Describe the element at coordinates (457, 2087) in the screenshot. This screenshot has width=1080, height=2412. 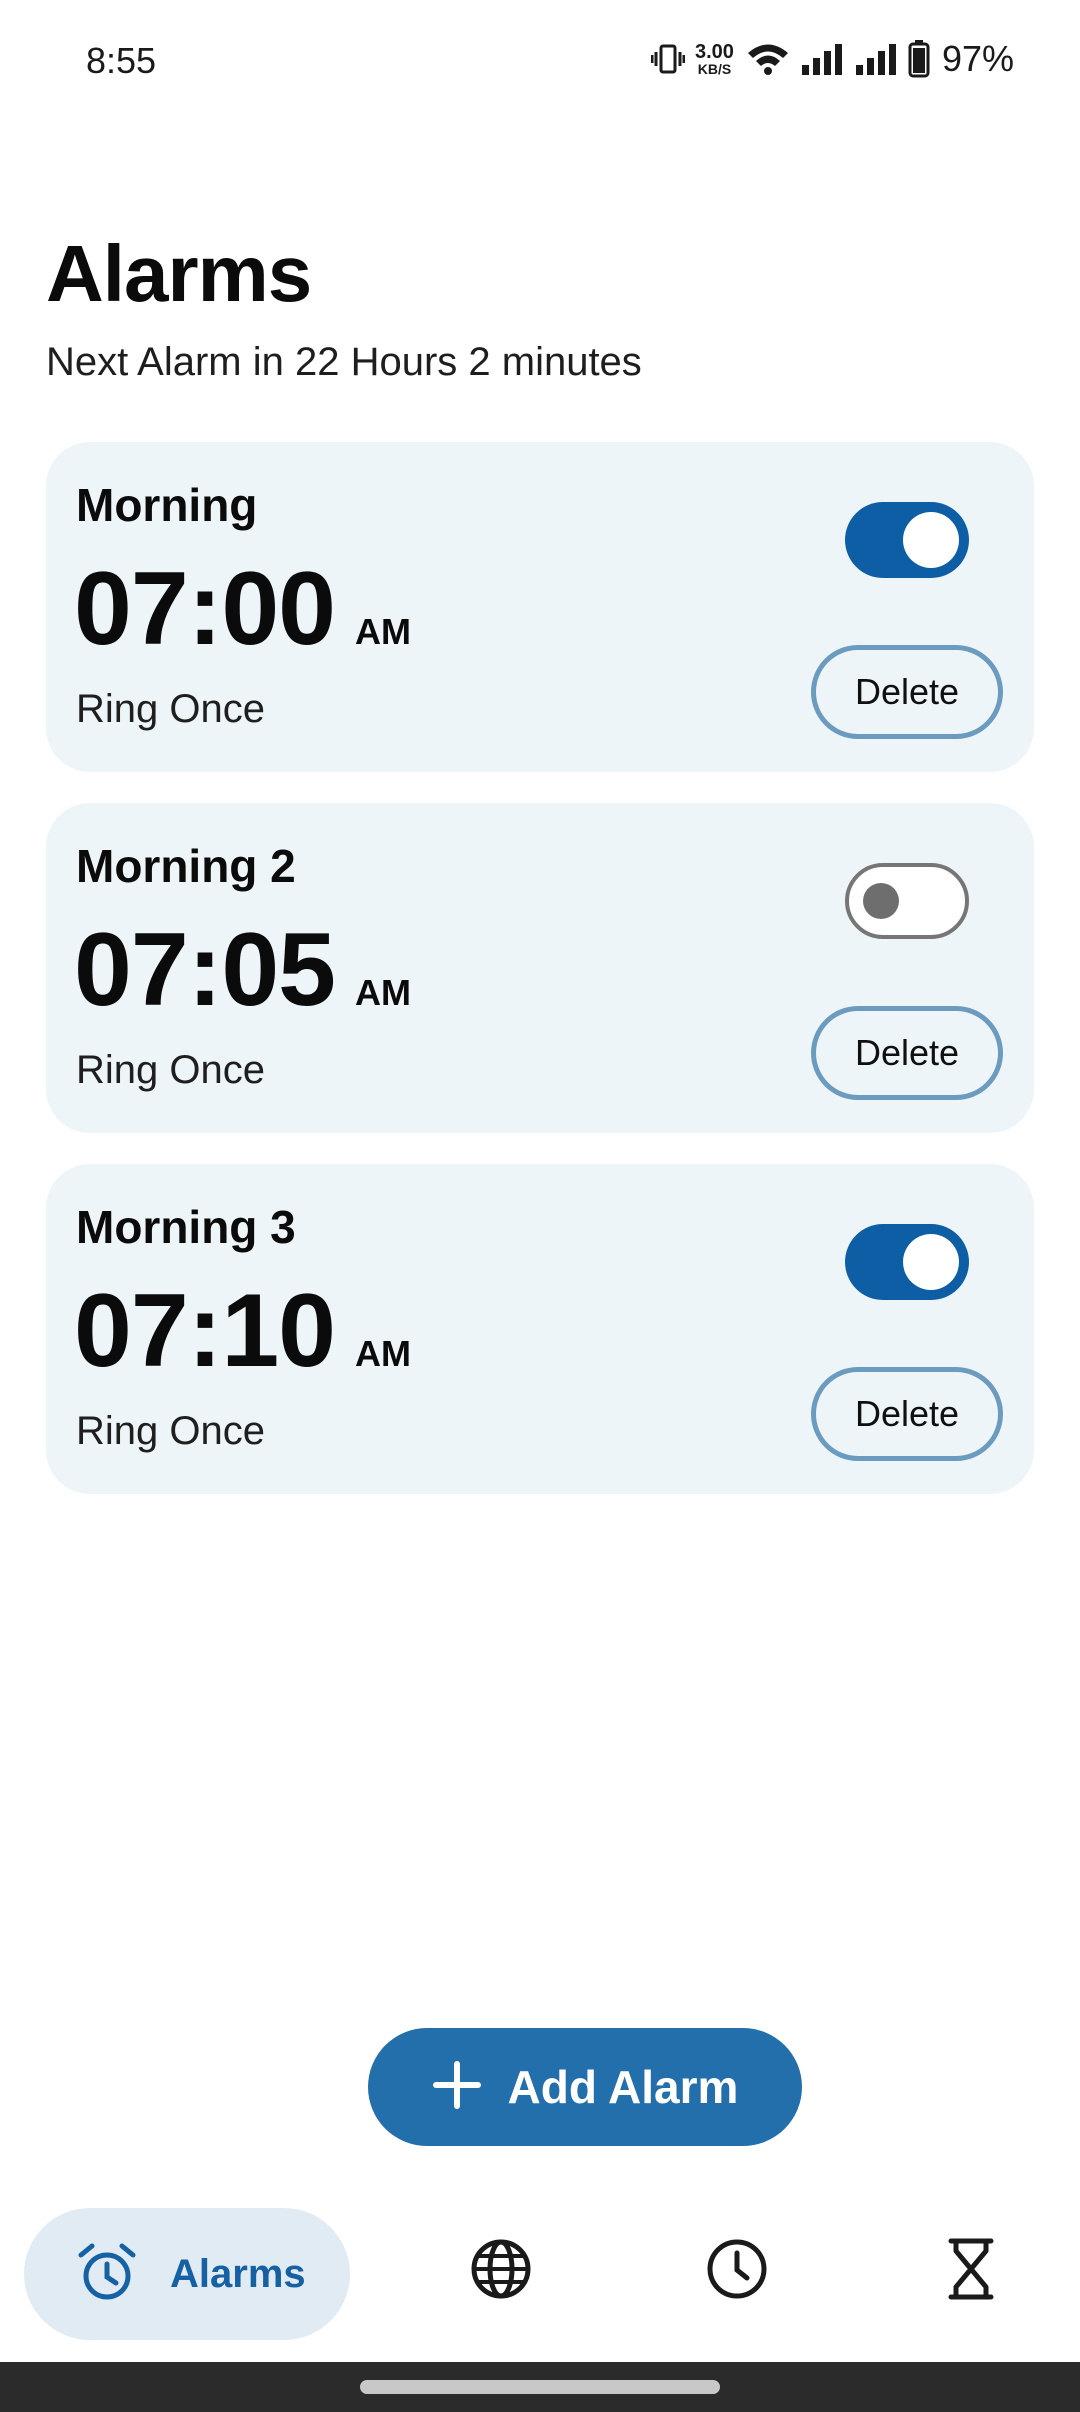
I see `plus-icon` at that location.